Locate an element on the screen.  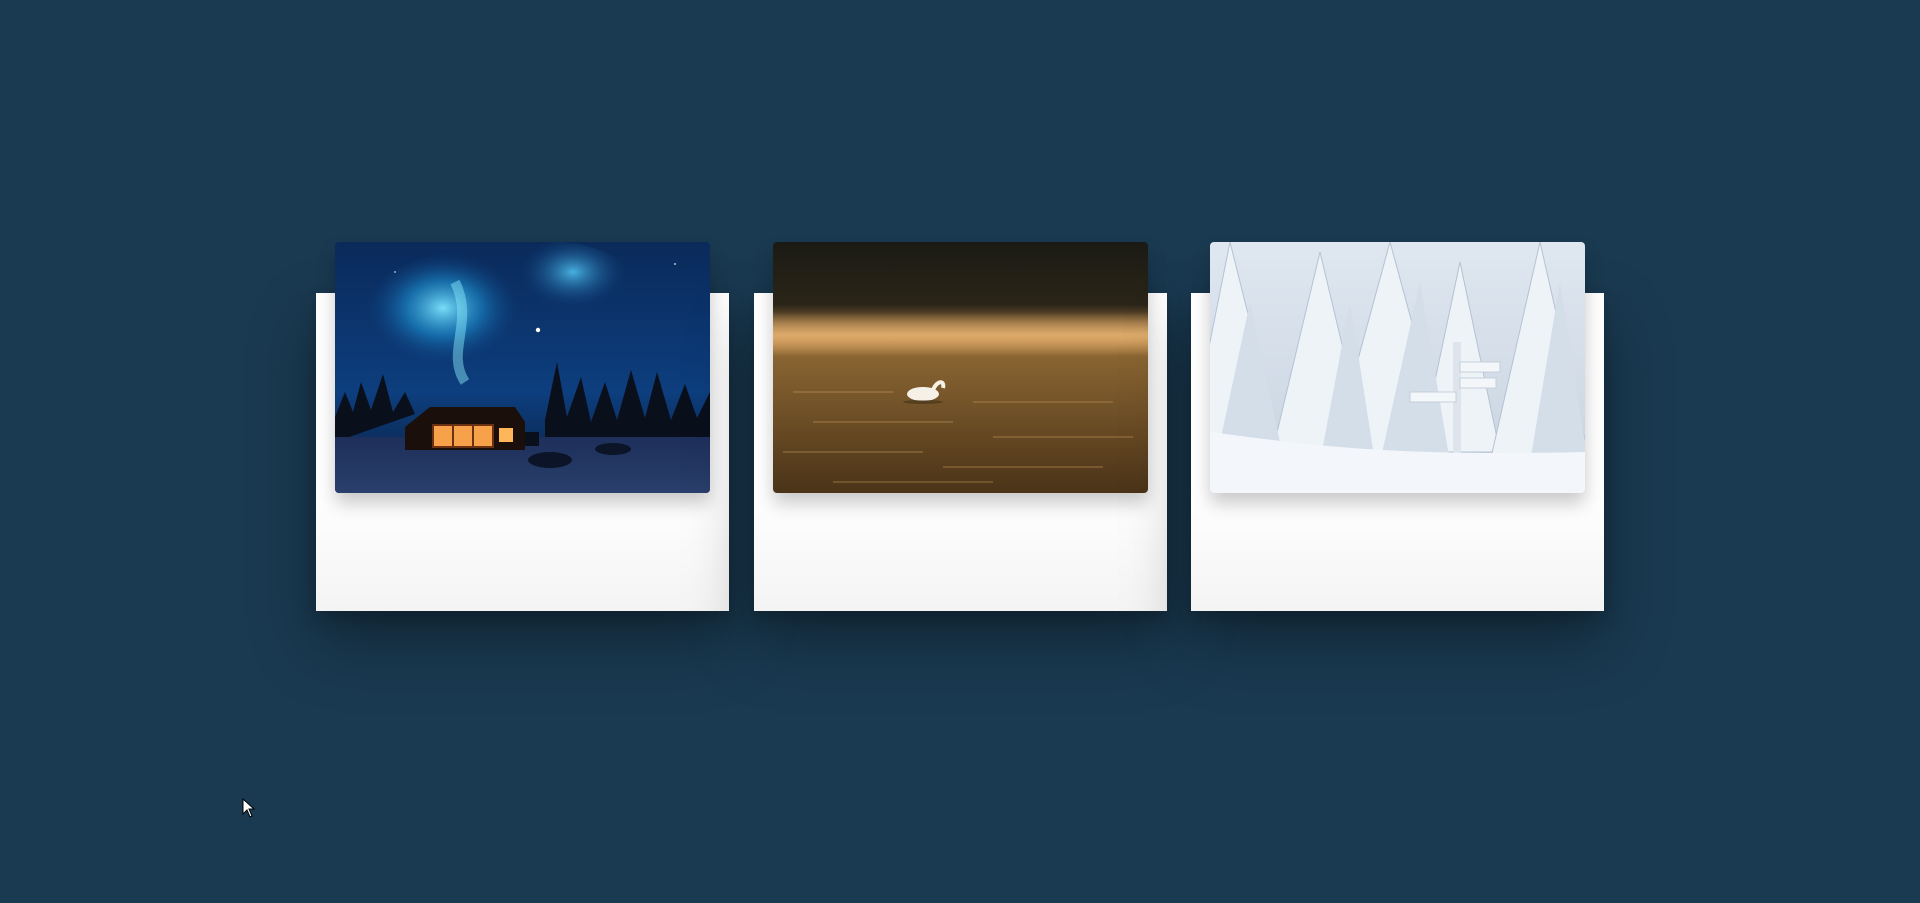
aurora-cabin-image is located at coordinates (522, 367).